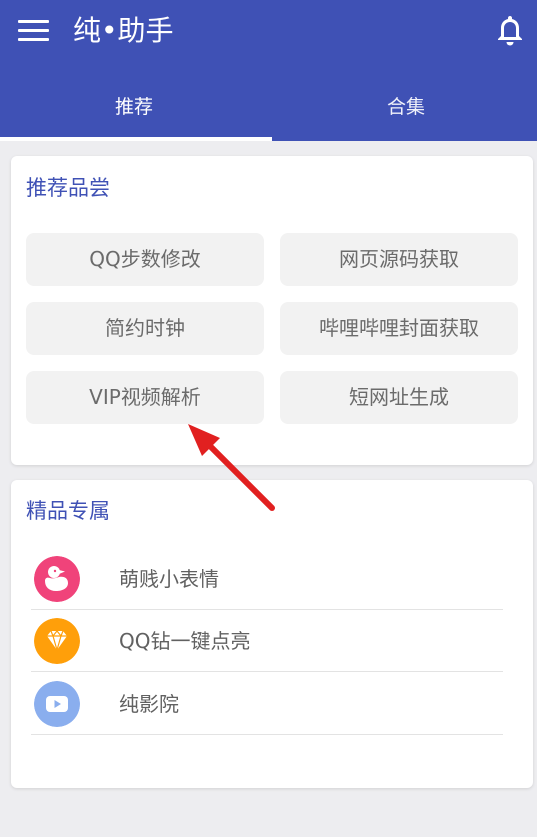 This screenshot has width=537, height=837. I want to click on bell-icon, so click(510, 30).